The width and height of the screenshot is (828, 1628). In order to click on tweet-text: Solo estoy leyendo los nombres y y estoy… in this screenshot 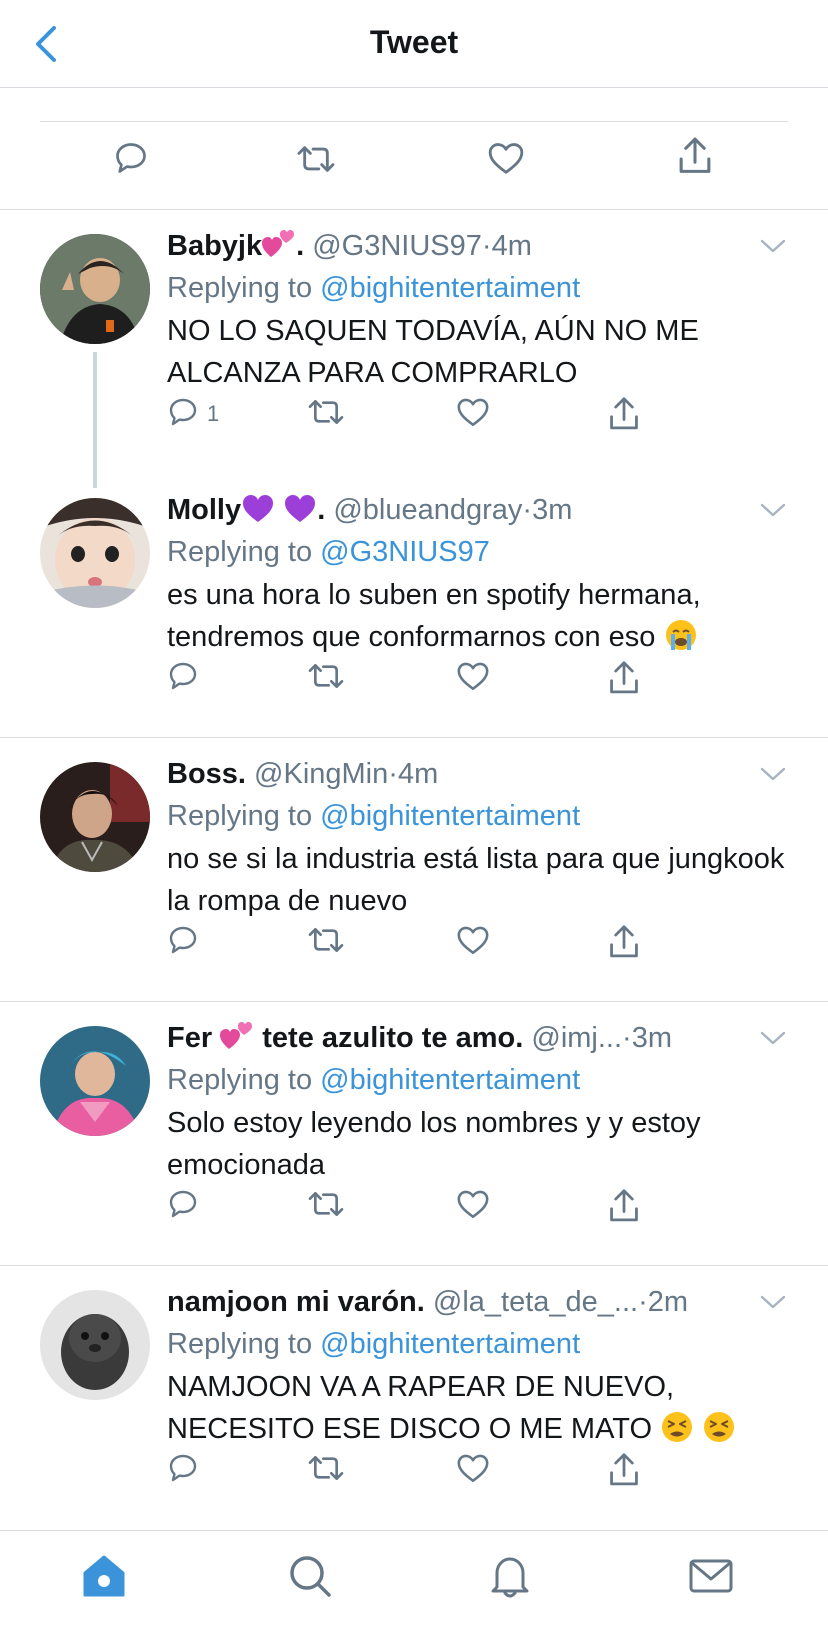, I will do `click(434, 1144)`.